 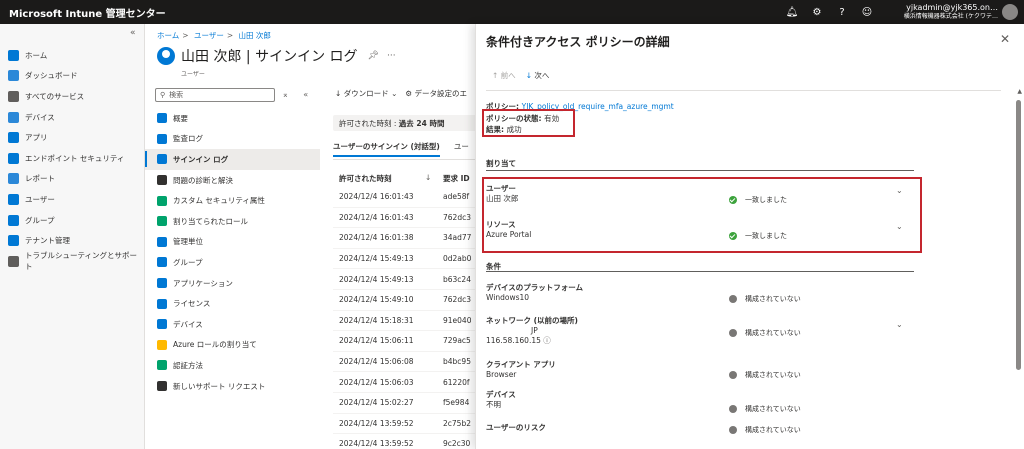 What do you see at coordinates (210, 221) in the screenshot?
I see `menu-item-label: 割り当てられたロール` at bounding box center [210, 221].